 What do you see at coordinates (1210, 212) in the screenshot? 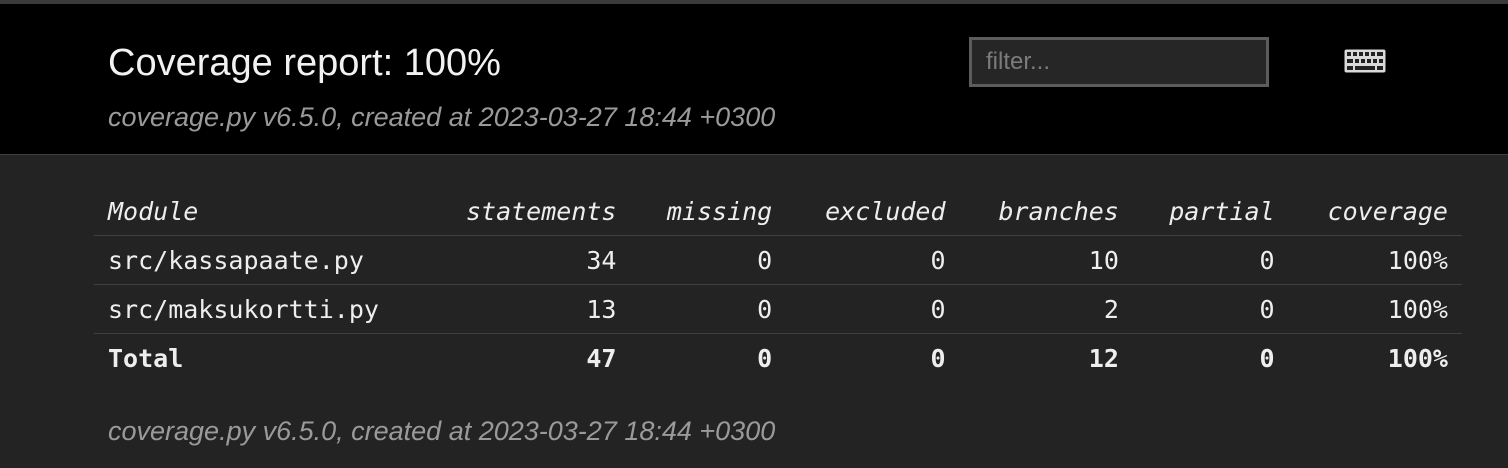
I see `col-partial: partial` at bounding box center [1210, 212].